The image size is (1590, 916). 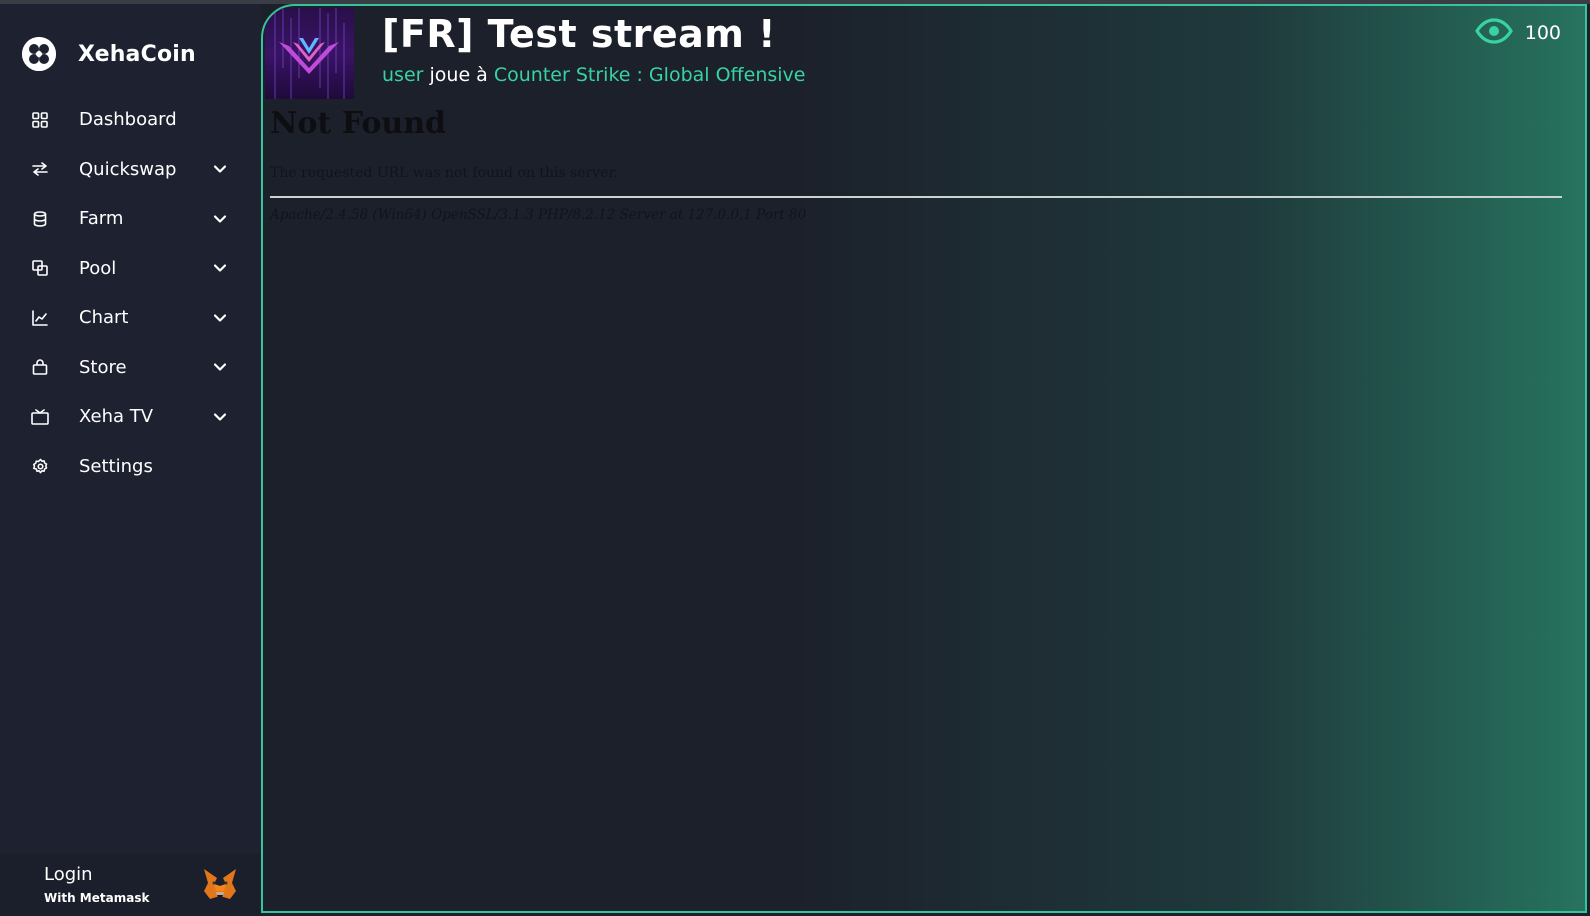 I want to click on sidebar-item-label: Store, so click(x=103, y=367).